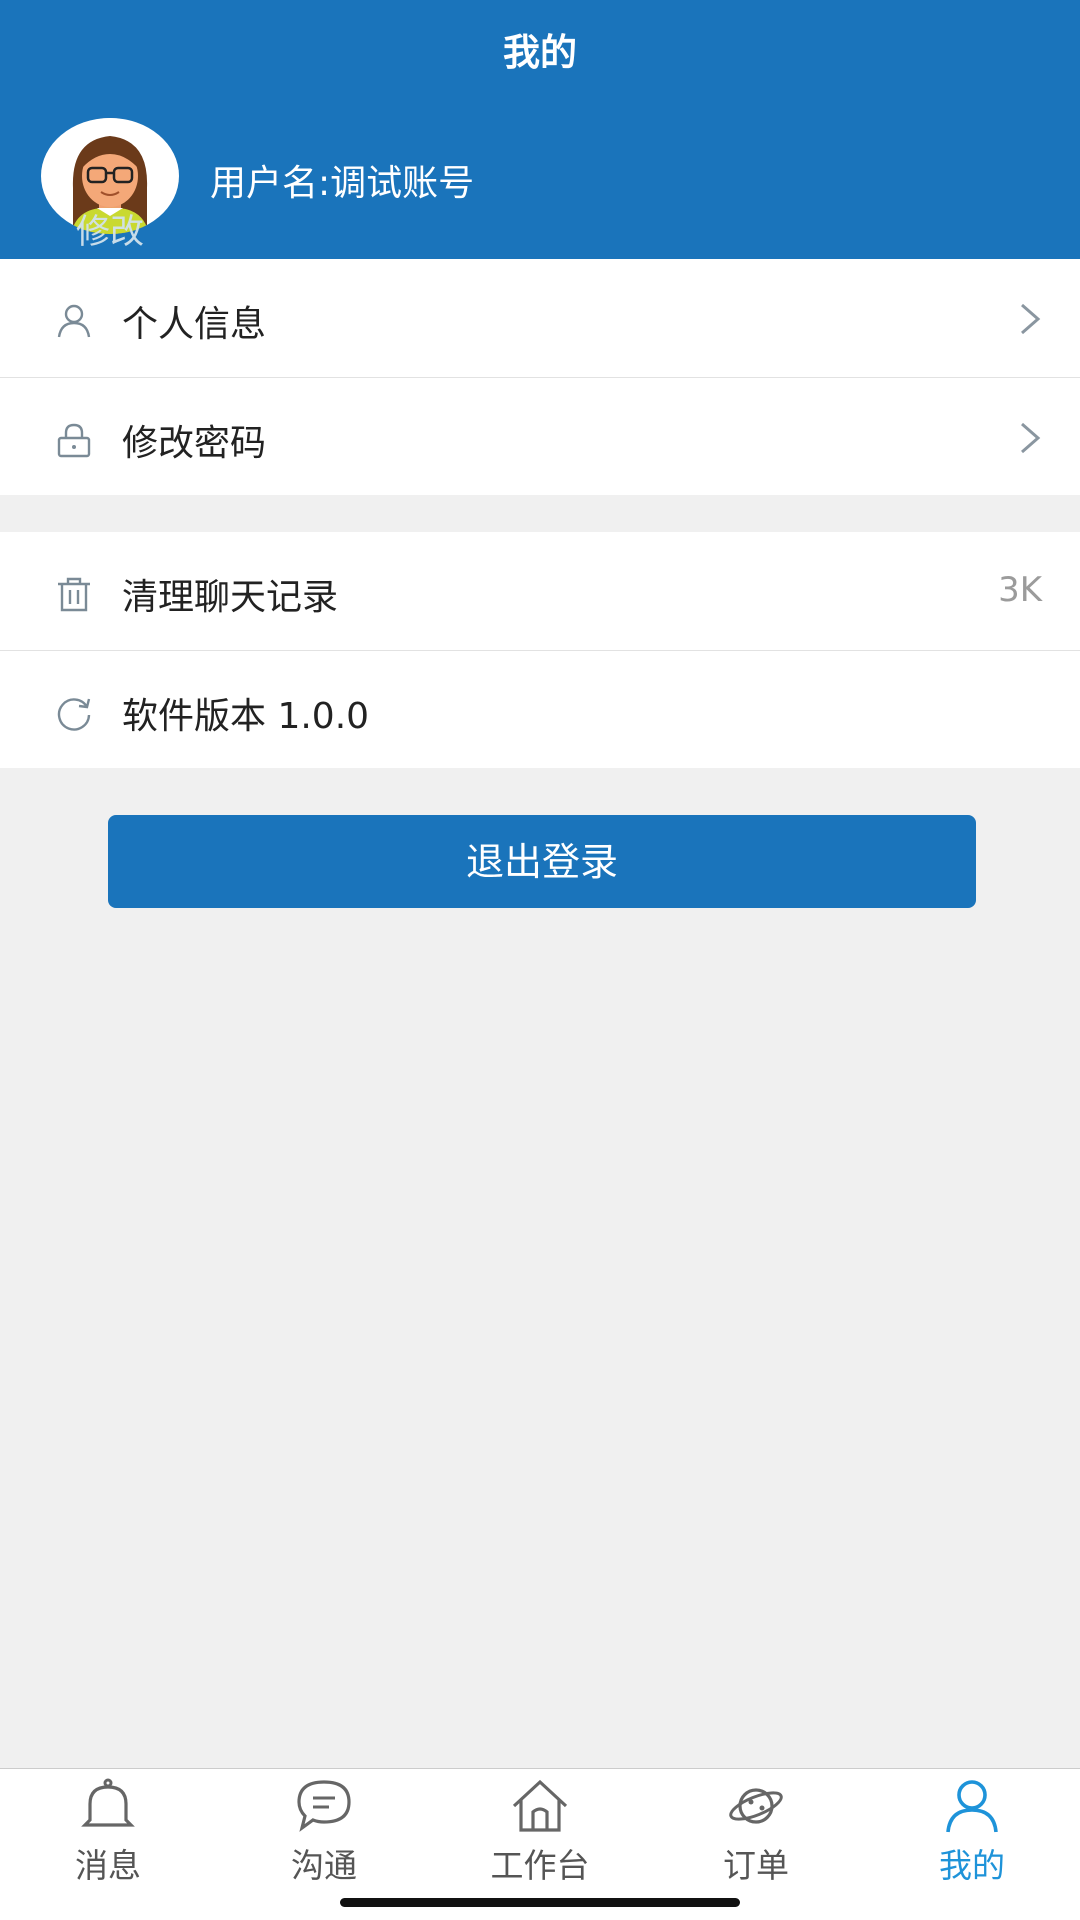  I want to click on page-title: 我的, so click(540, 52).